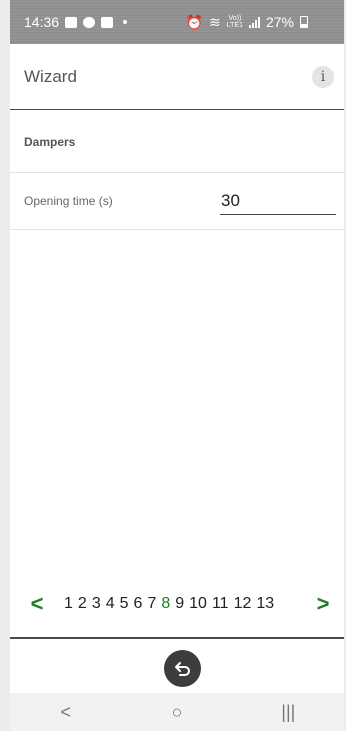 Image resolution: width=346 pixels, height=731 pixels. I want to click on system-back-button: <, so click(66, 712).